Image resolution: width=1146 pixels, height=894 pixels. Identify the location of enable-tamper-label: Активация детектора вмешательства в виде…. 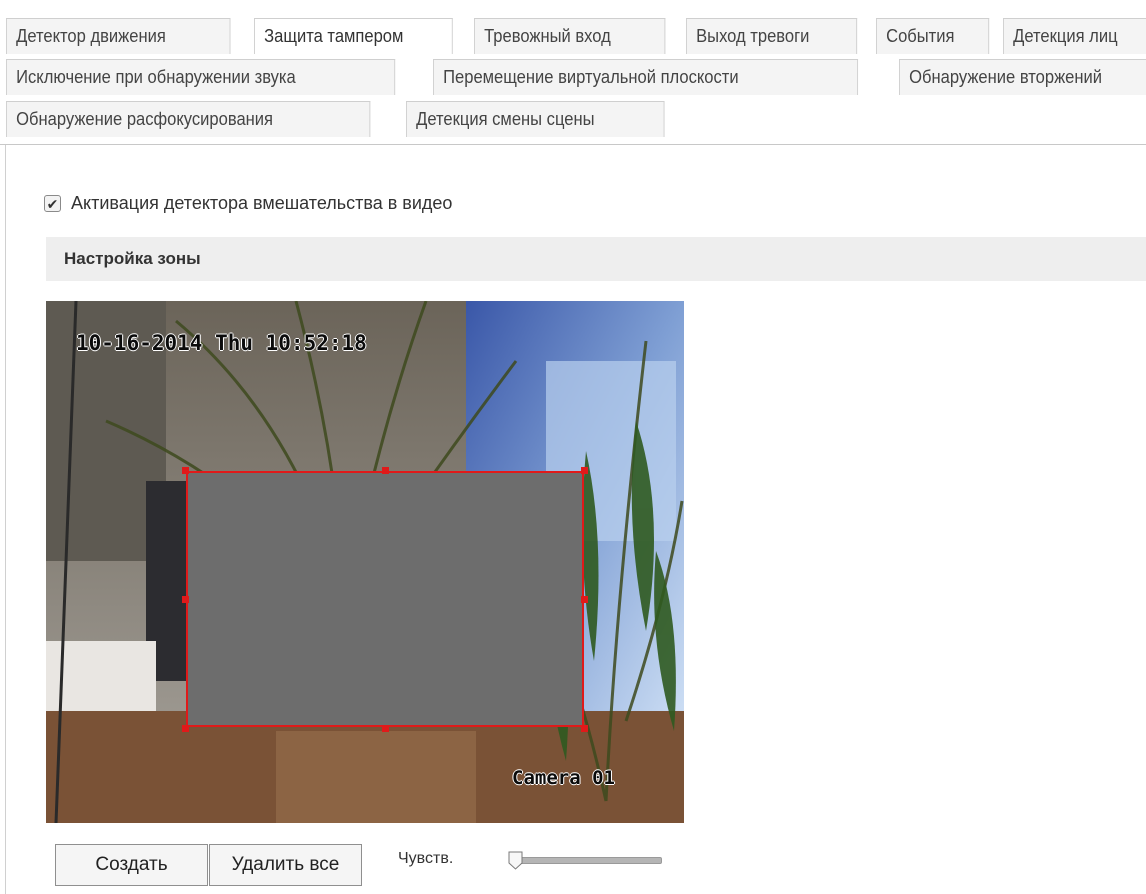
(261, 203).